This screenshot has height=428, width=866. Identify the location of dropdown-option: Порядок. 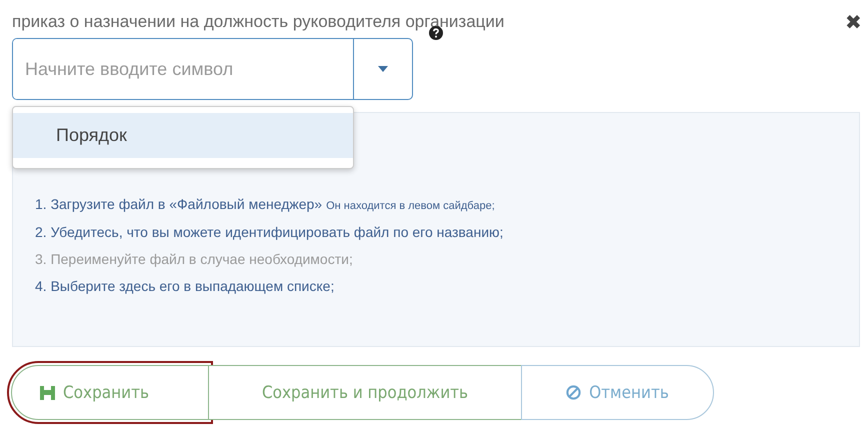
(183, 135).